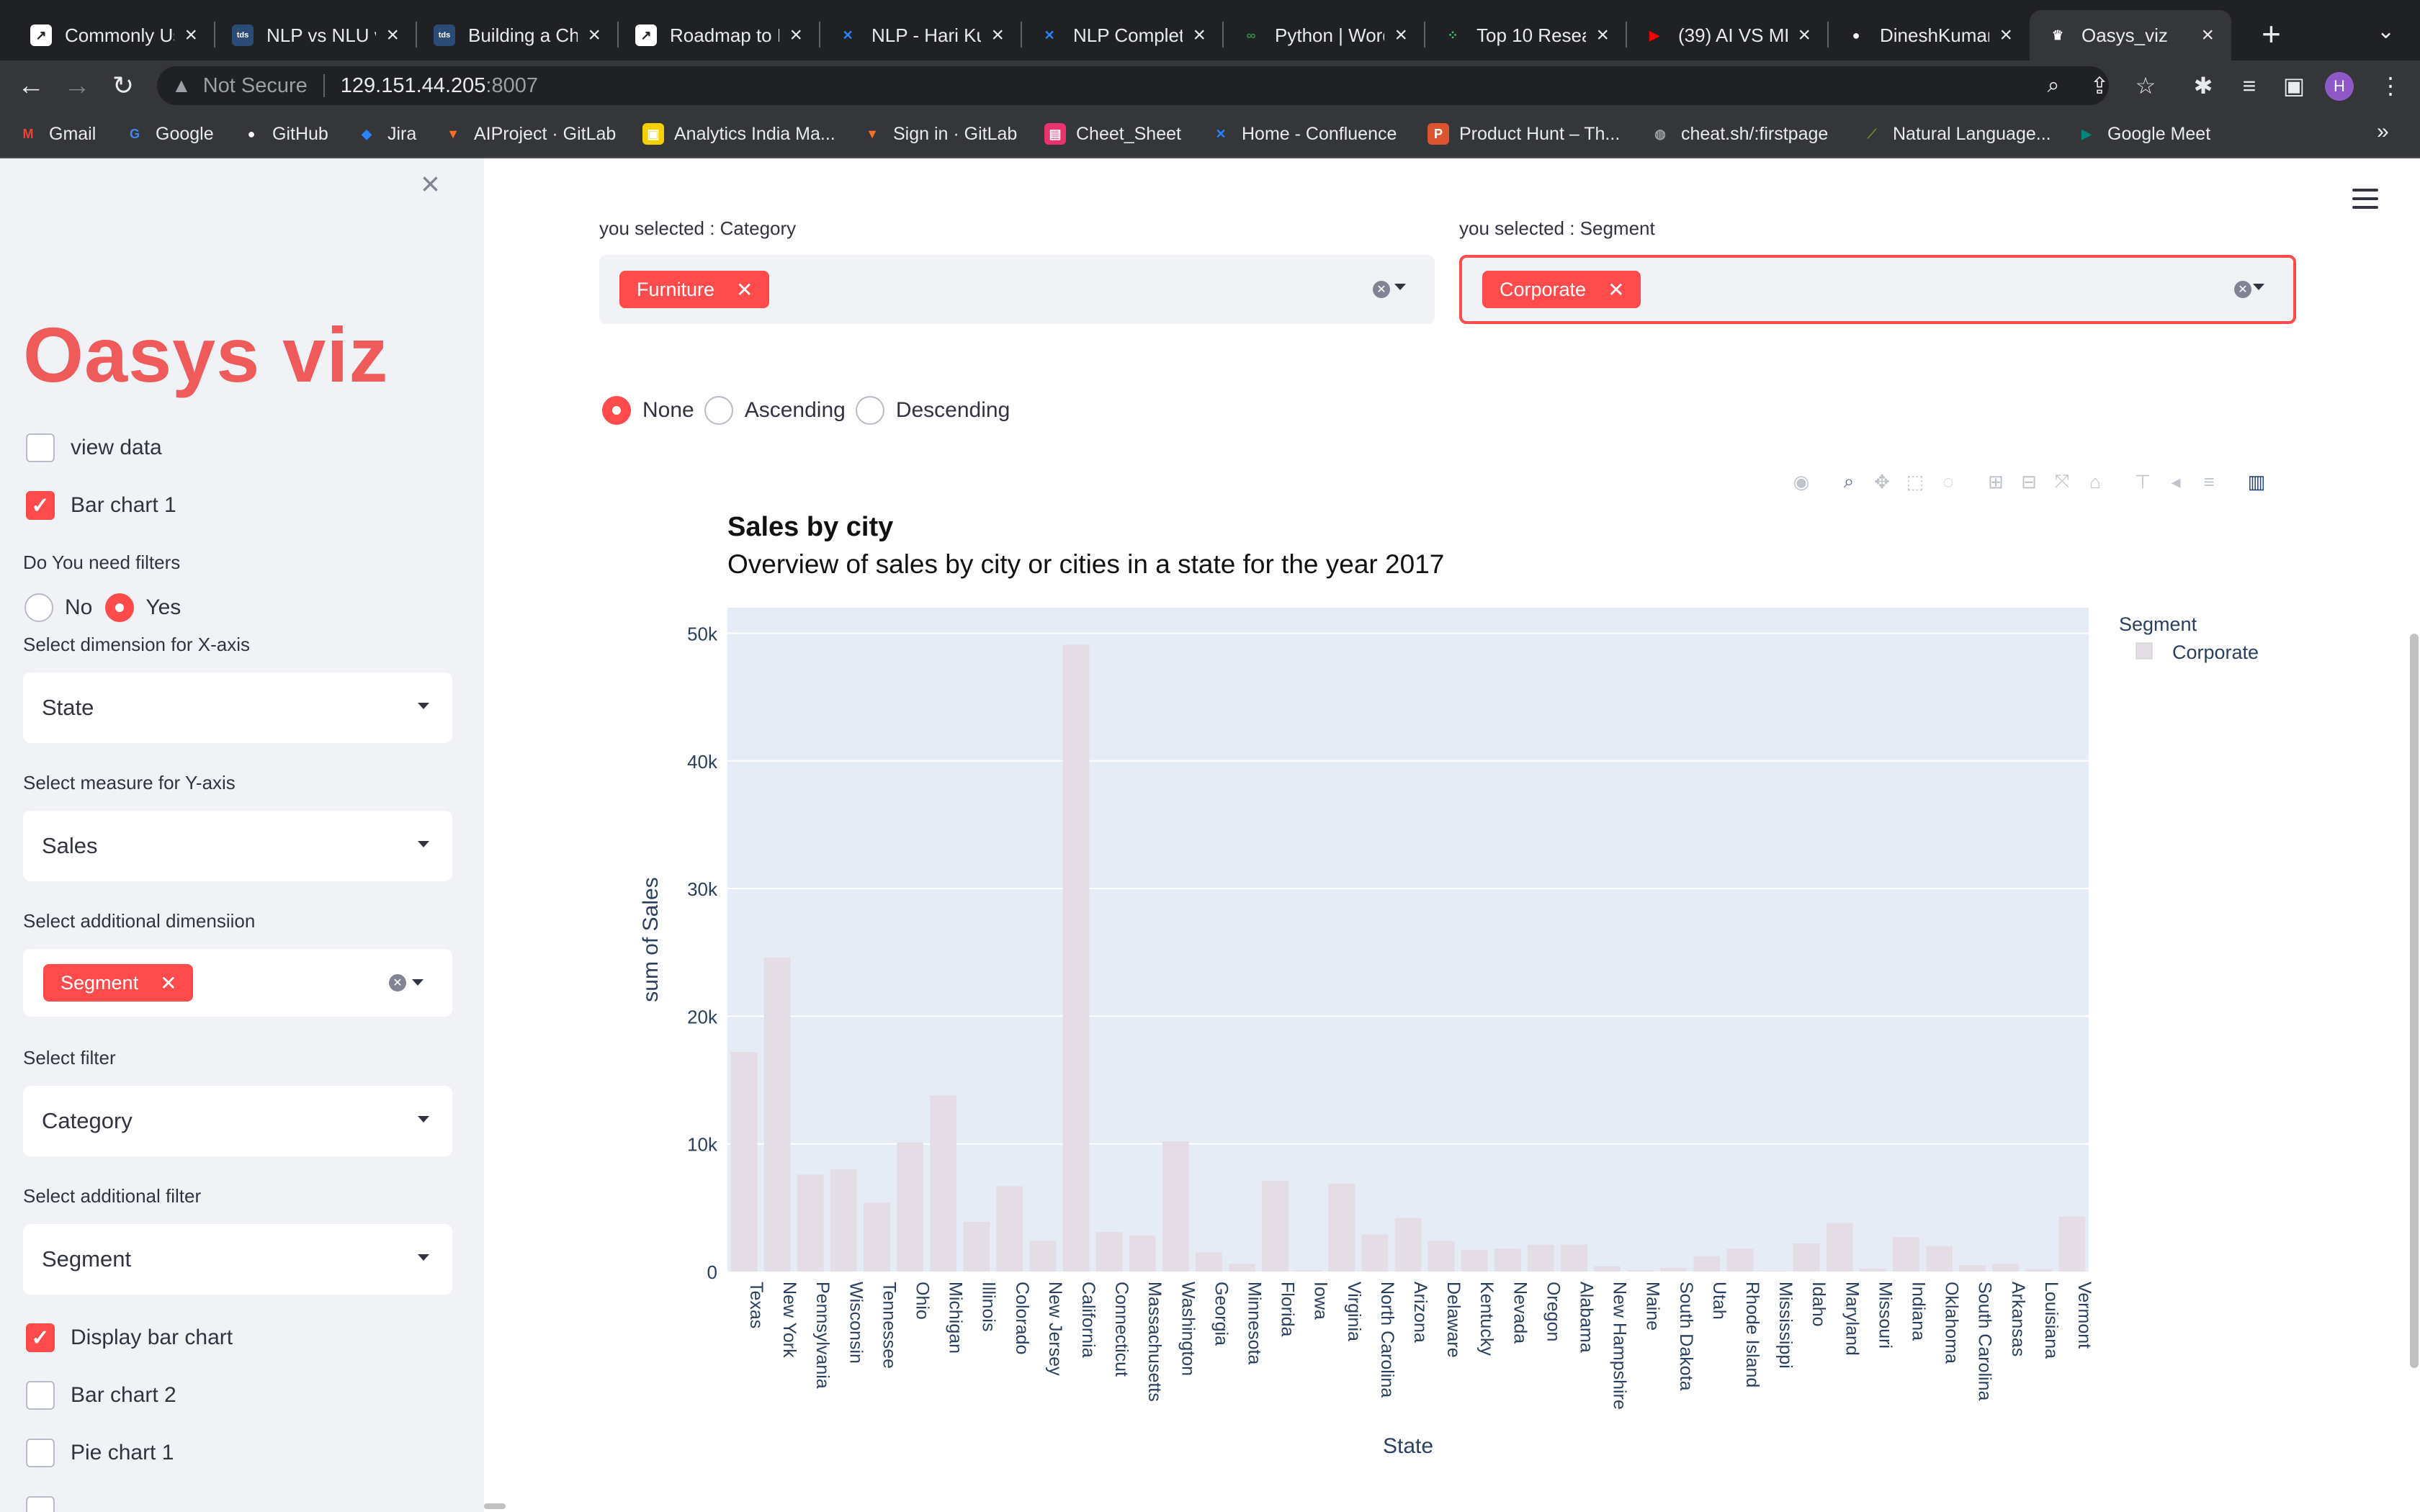  What do you see at coordinates (1354, 1311) in the screenshot?
I see `x-tick-label: Virginia` at bounding box center [1354, 1311].